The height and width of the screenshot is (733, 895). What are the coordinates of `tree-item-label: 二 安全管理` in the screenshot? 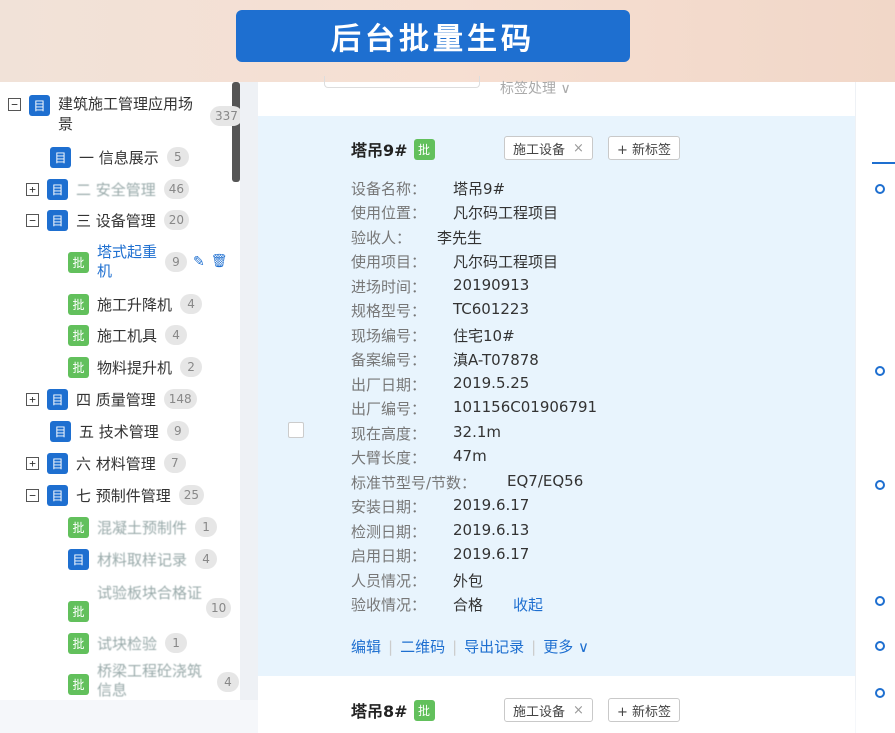 It's located at (116, 189).